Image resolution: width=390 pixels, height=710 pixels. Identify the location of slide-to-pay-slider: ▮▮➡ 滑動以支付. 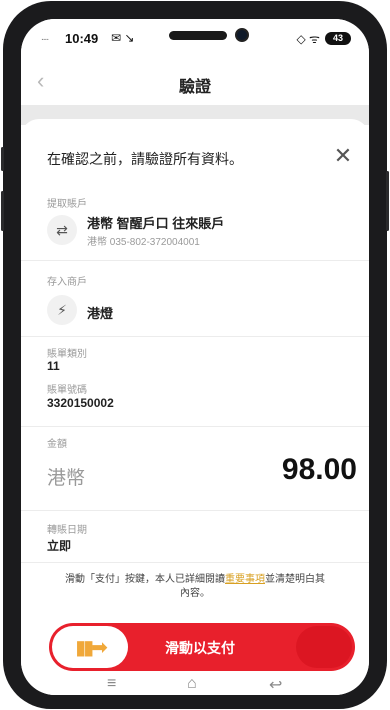
(202, 647).